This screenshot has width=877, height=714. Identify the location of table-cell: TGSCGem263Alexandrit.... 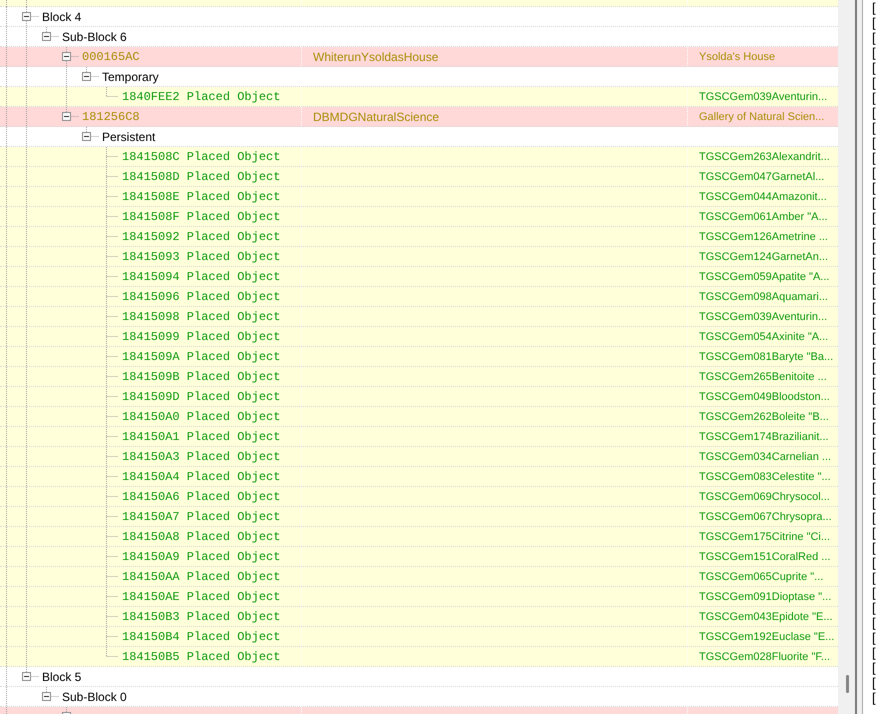
(764, 156).